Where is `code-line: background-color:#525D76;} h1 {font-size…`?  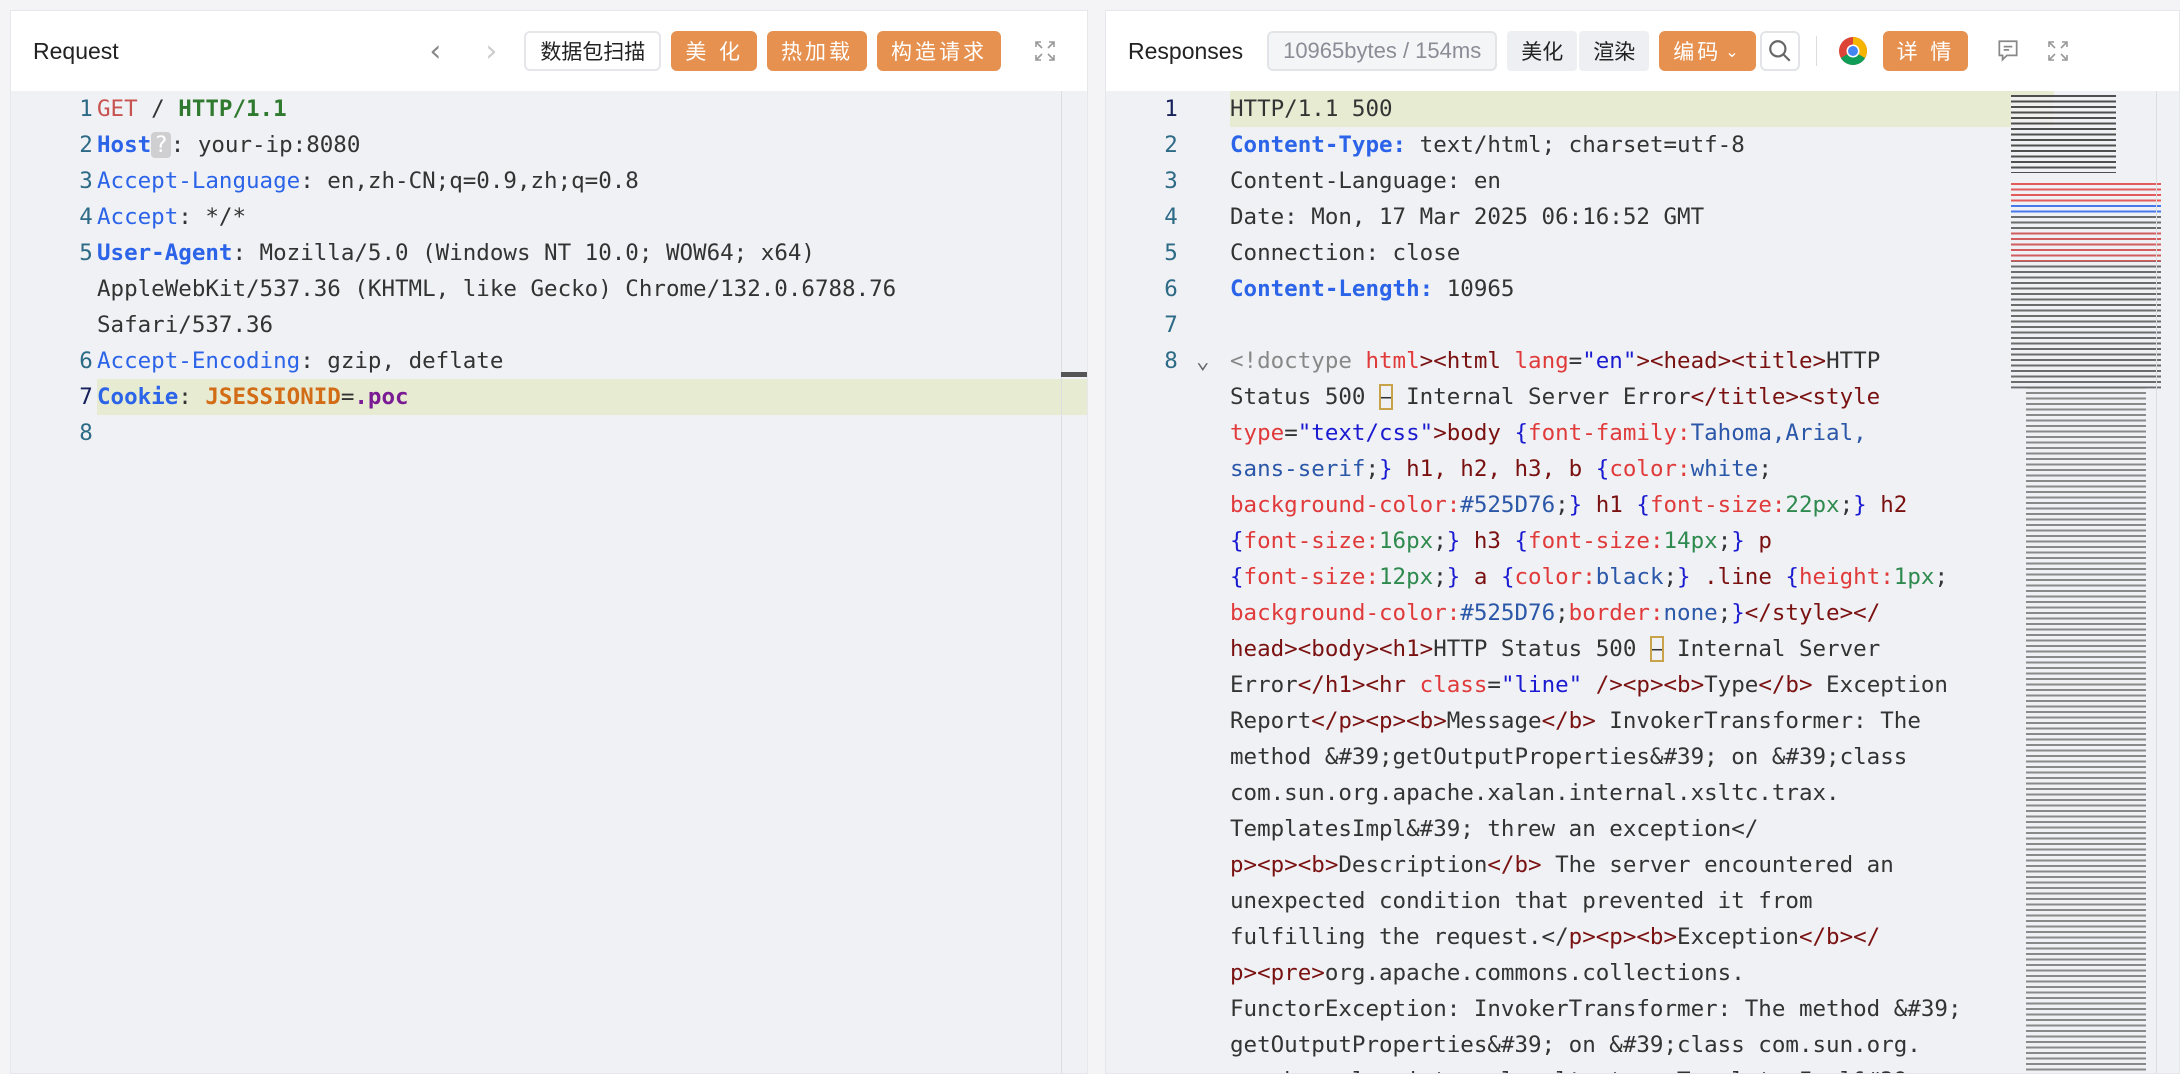
code-line: background-color:#525D76;} h1 {font-size… is located at coordinates (1642, 505).